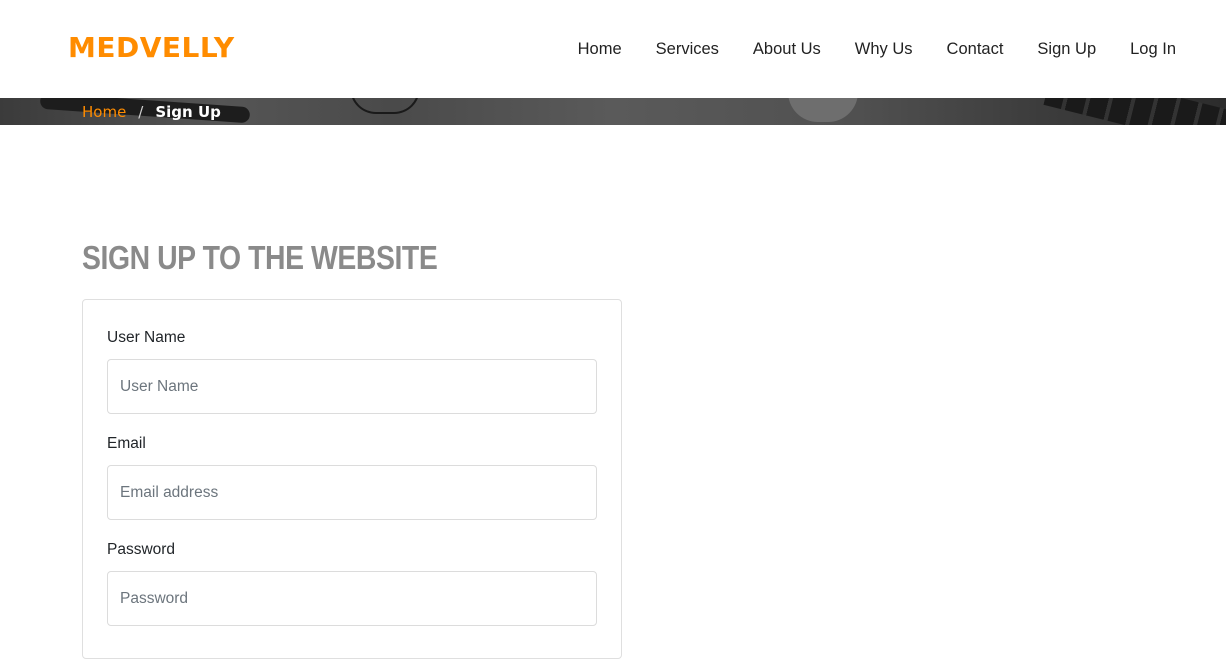 The image size is (1226, 659). Describe the element at coordinates (151, 112) in the screenshot. I see `breadcrumb: Home / Sign Up` at that location.